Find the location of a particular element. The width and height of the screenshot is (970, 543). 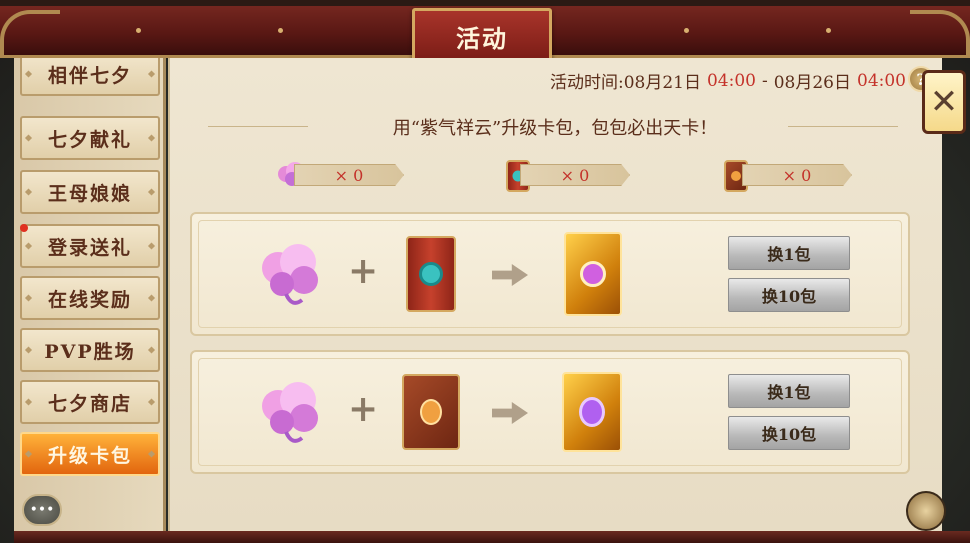

tab-label: 相伴七夕 is located at coordinates (89, 75).